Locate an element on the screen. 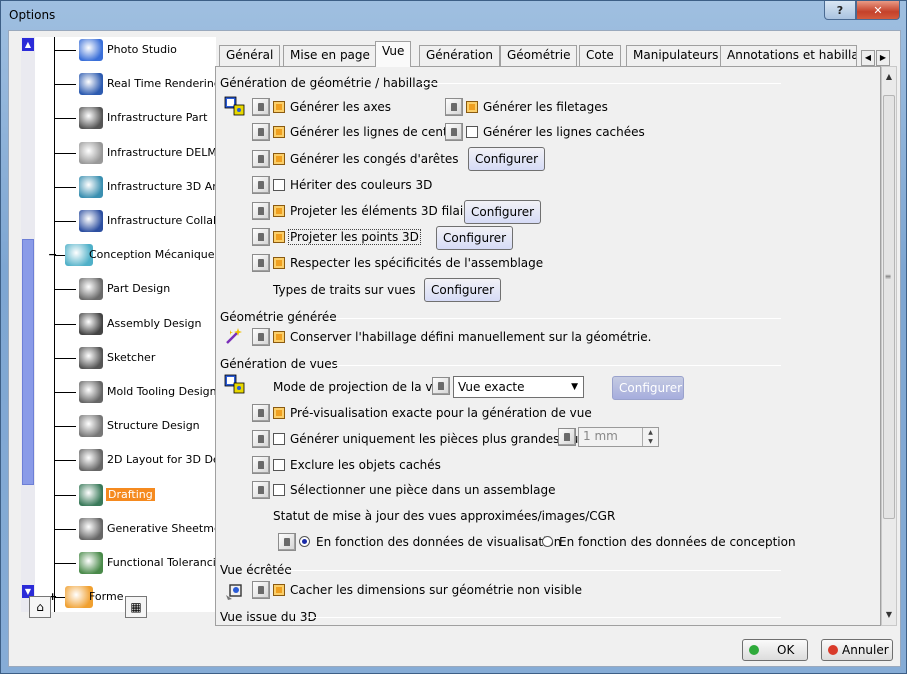 This screenshot has width=907, height=674. tab-scroll-left: ◀ is located at coordinates (868, 58).